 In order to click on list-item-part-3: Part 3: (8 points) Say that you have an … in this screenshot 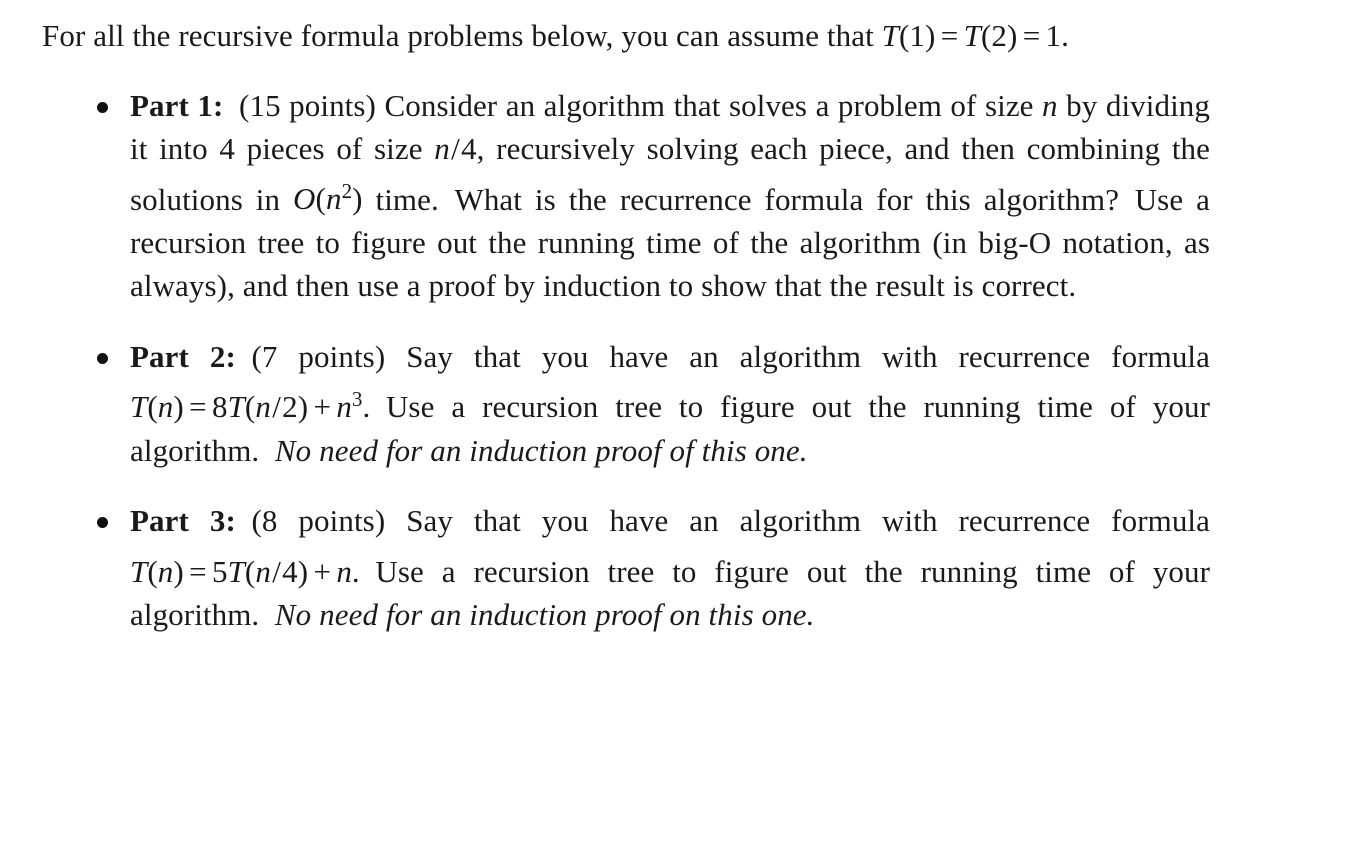, I will do `click(626, 567)`.